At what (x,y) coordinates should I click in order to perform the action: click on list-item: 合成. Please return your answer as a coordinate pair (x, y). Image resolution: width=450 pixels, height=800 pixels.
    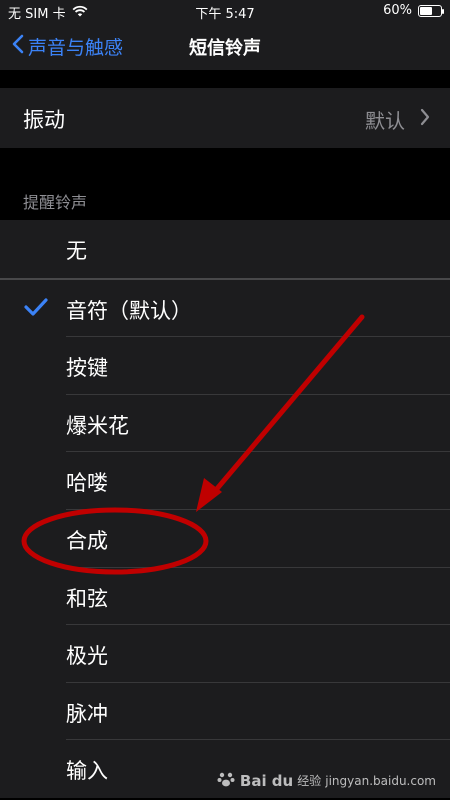
    Looking at the image, I should click on (225, 538).